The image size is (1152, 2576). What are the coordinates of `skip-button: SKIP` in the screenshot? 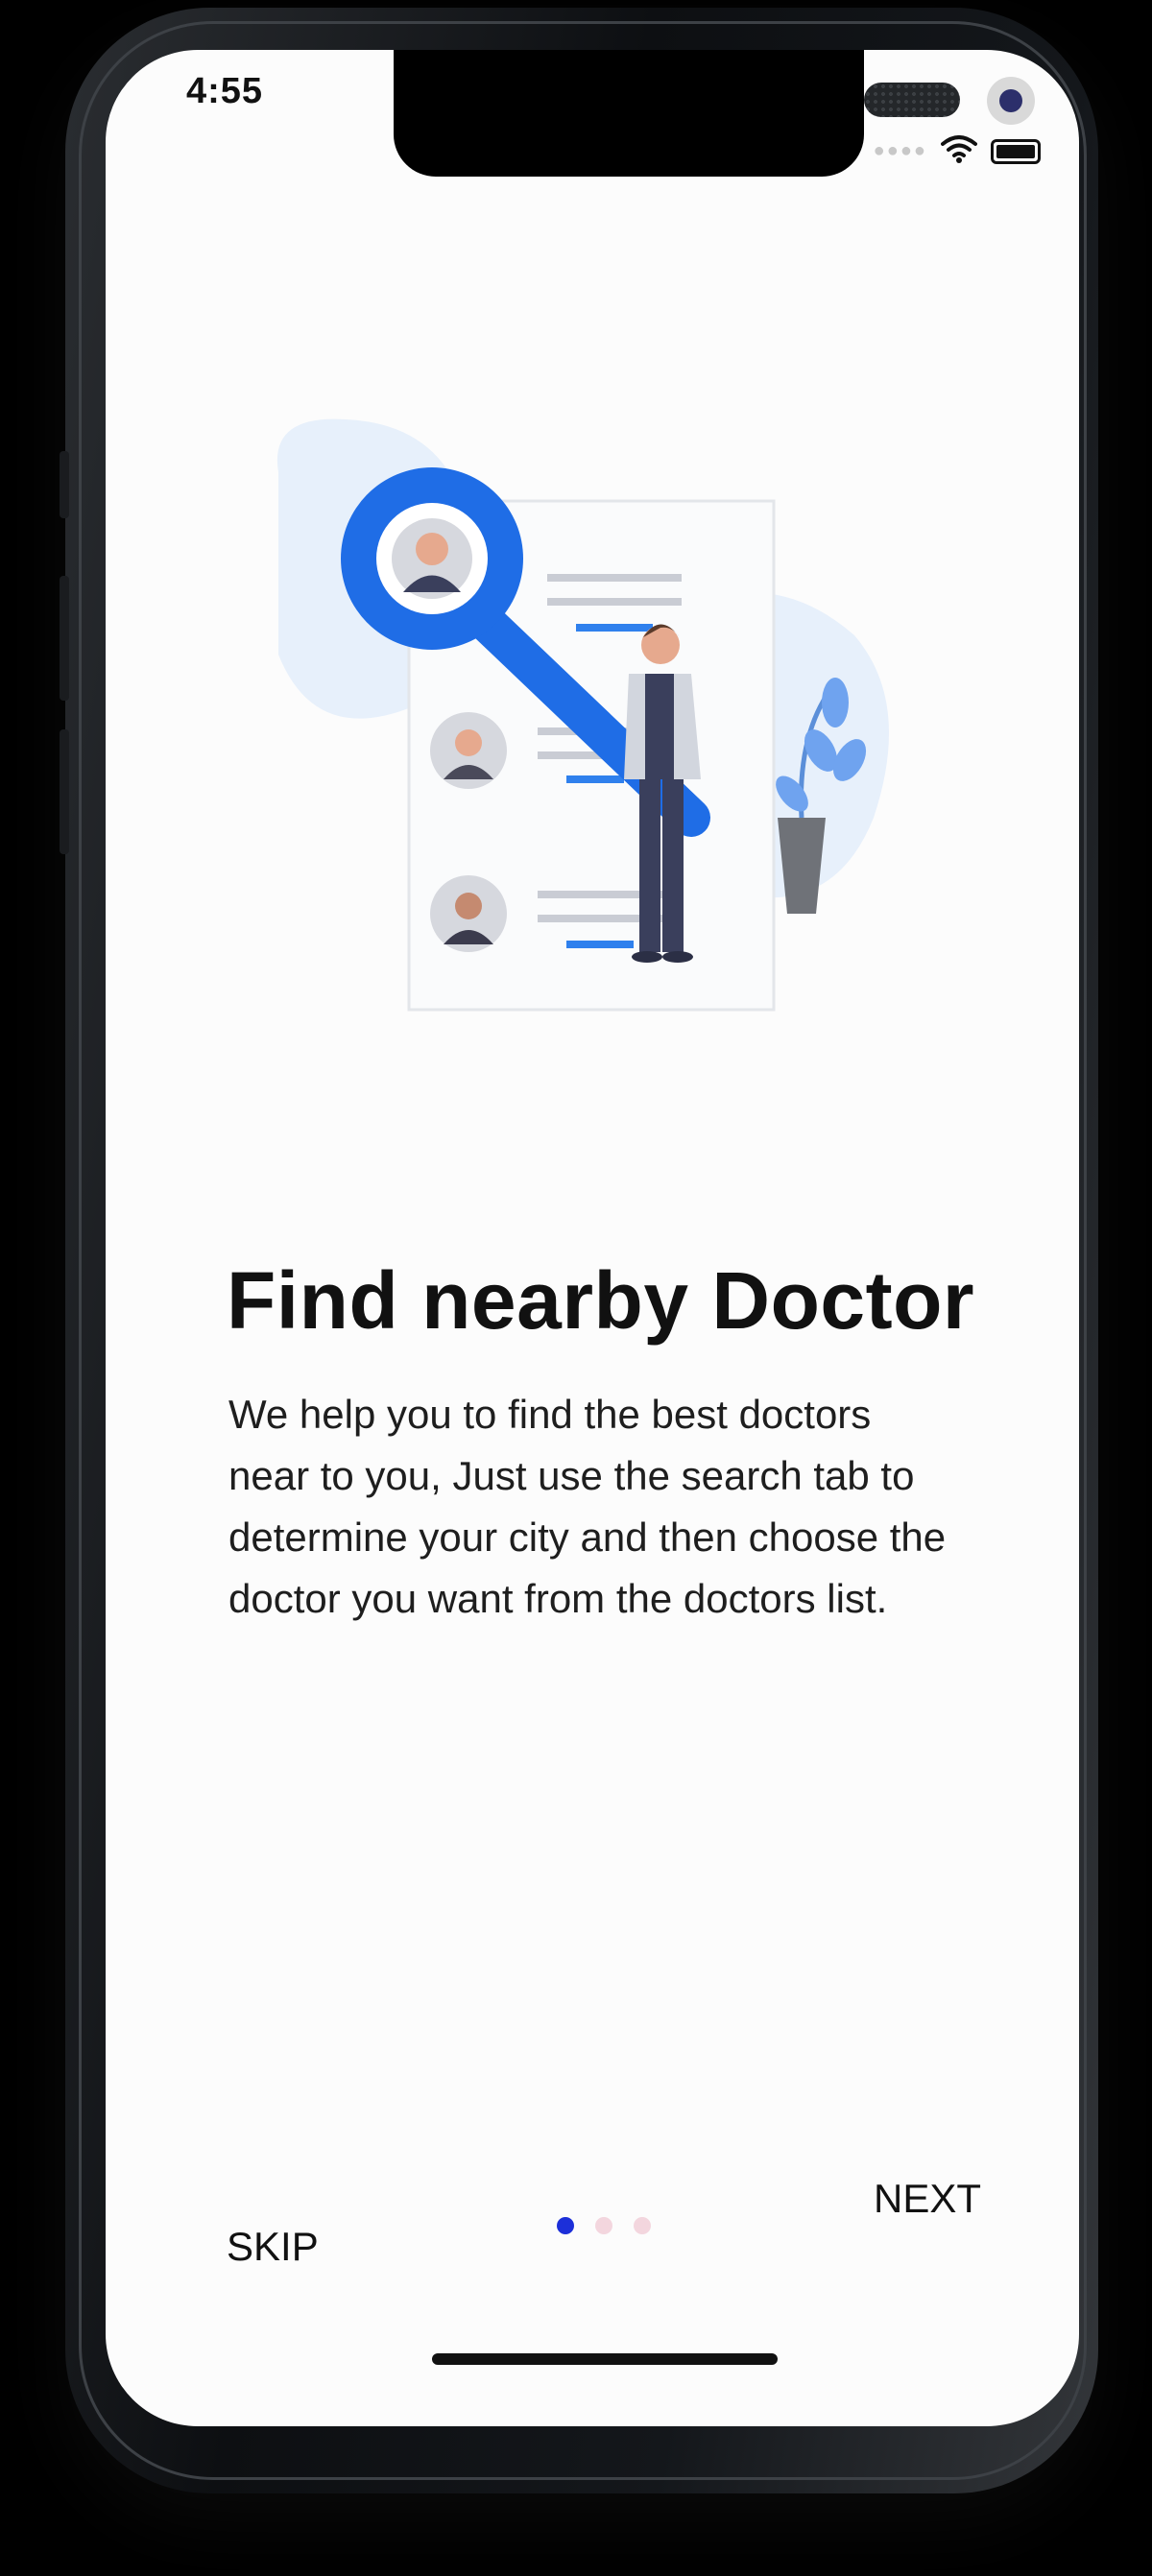 It's located at (273, 2247).